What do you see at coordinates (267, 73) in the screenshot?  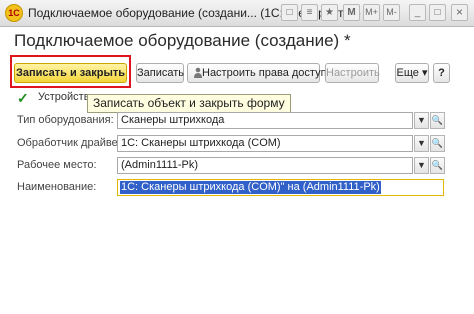 I see `configure-access-label: Настроить права доступа` at bounding box center [267, 73].